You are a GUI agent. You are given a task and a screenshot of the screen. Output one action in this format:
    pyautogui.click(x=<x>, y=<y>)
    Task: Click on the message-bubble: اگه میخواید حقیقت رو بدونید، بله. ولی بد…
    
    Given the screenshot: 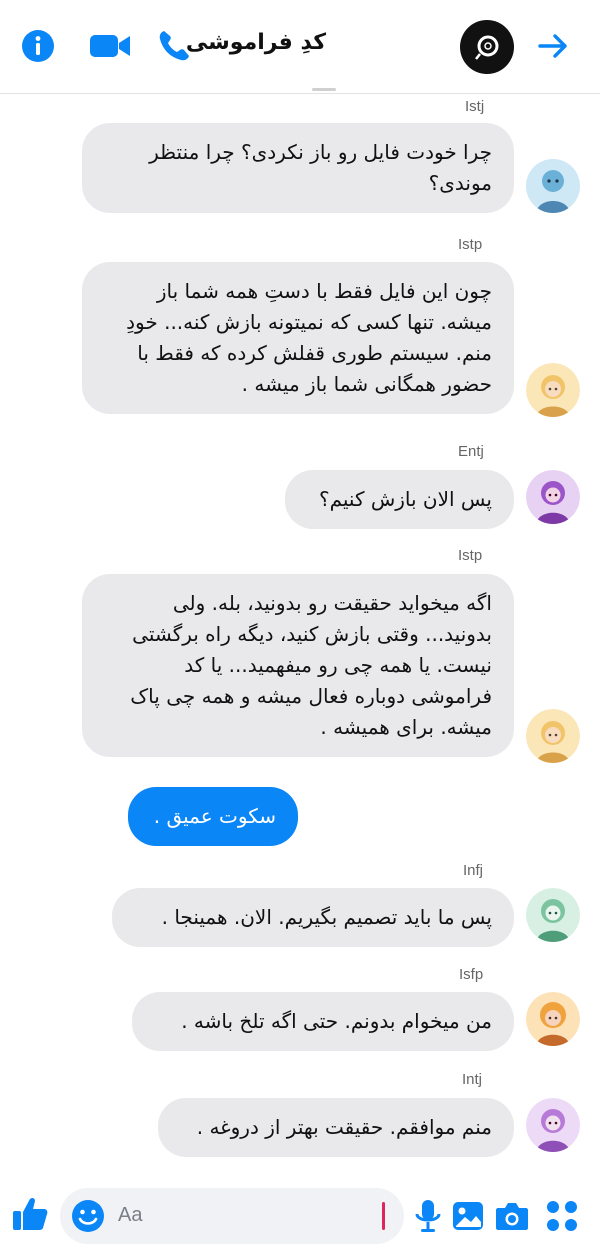 What is the action you would take?
    pyautogui.click(x=298, y=665)
    